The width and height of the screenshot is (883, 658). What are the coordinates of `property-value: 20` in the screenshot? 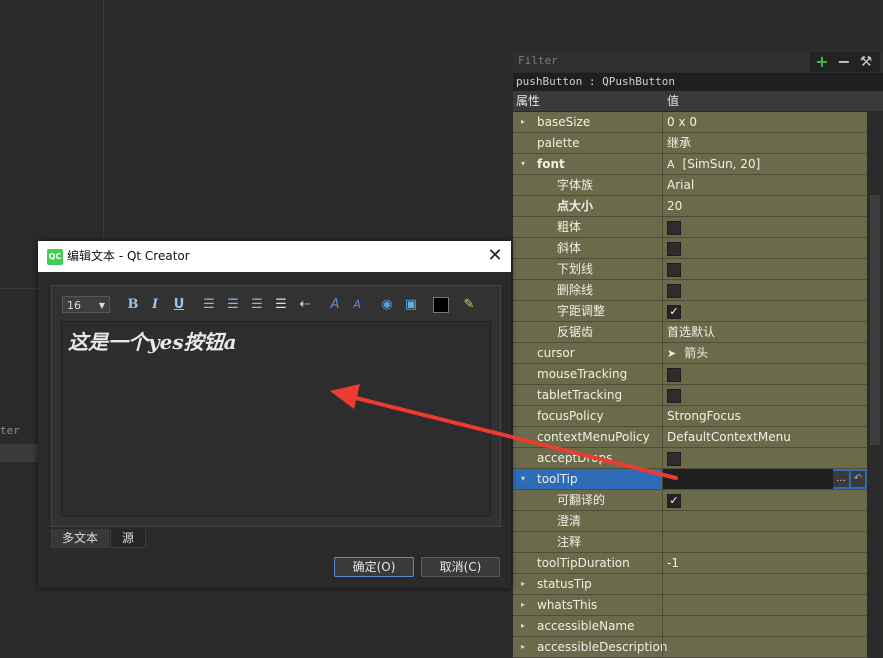 It's located at (672, 206).